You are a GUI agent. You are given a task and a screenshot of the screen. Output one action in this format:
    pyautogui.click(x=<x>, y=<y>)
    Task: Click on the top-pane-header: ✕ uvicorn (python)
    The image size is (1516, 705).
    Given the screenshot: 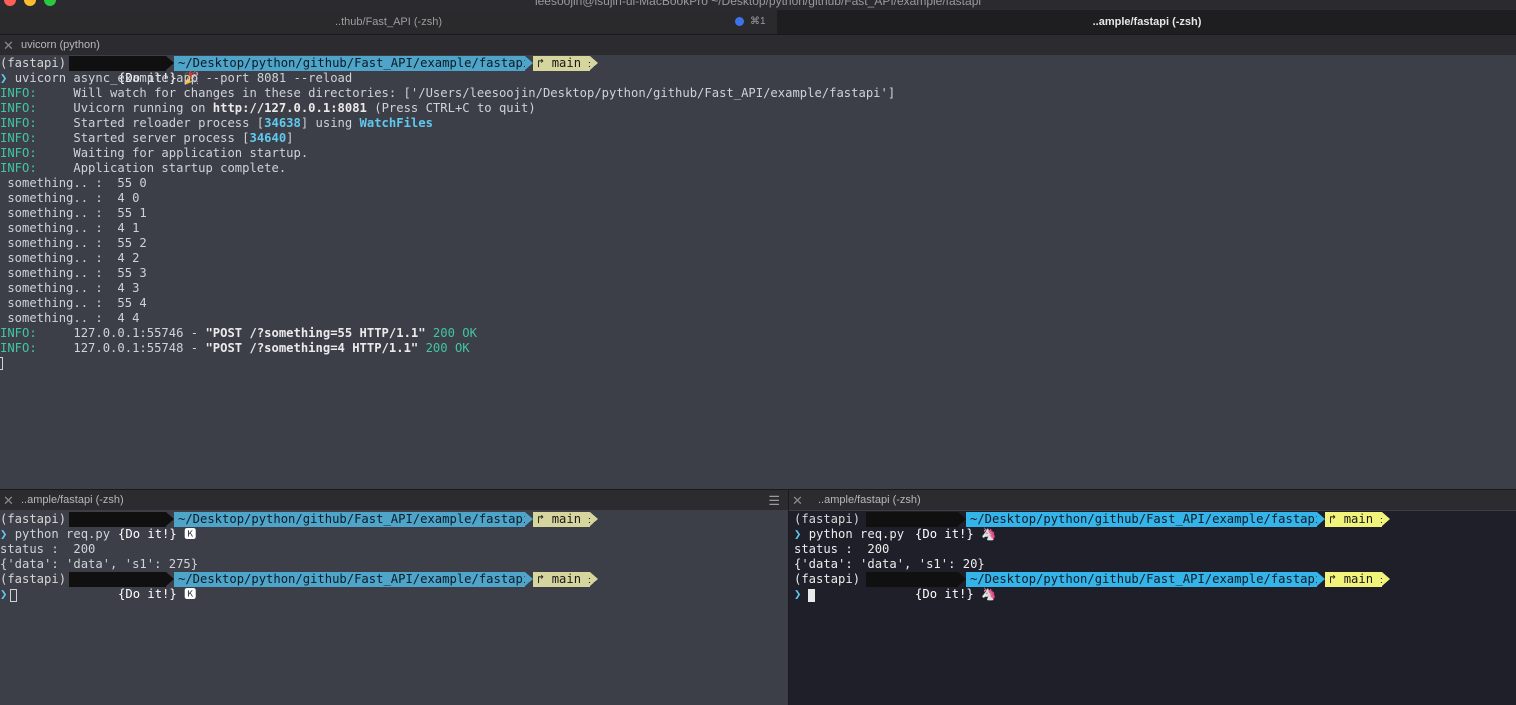 What is the action you would take?
    pyautogui.click(x=758, y=44)
    